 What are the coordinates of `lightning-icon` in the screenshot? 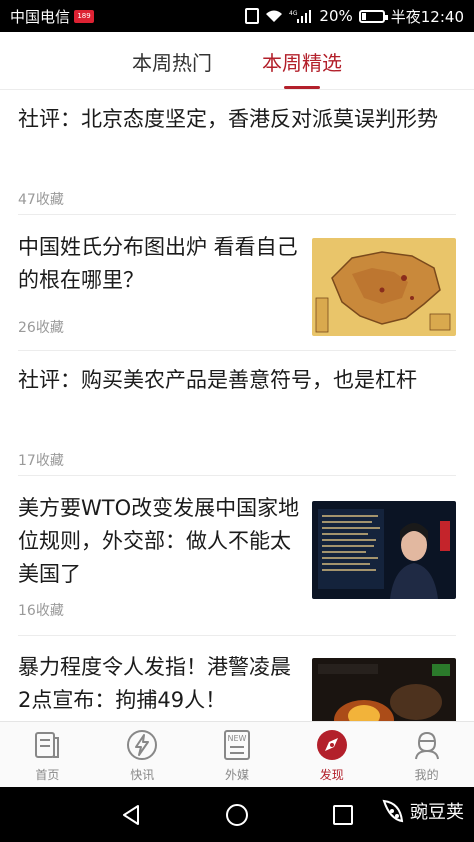 It's located at (142, 745).